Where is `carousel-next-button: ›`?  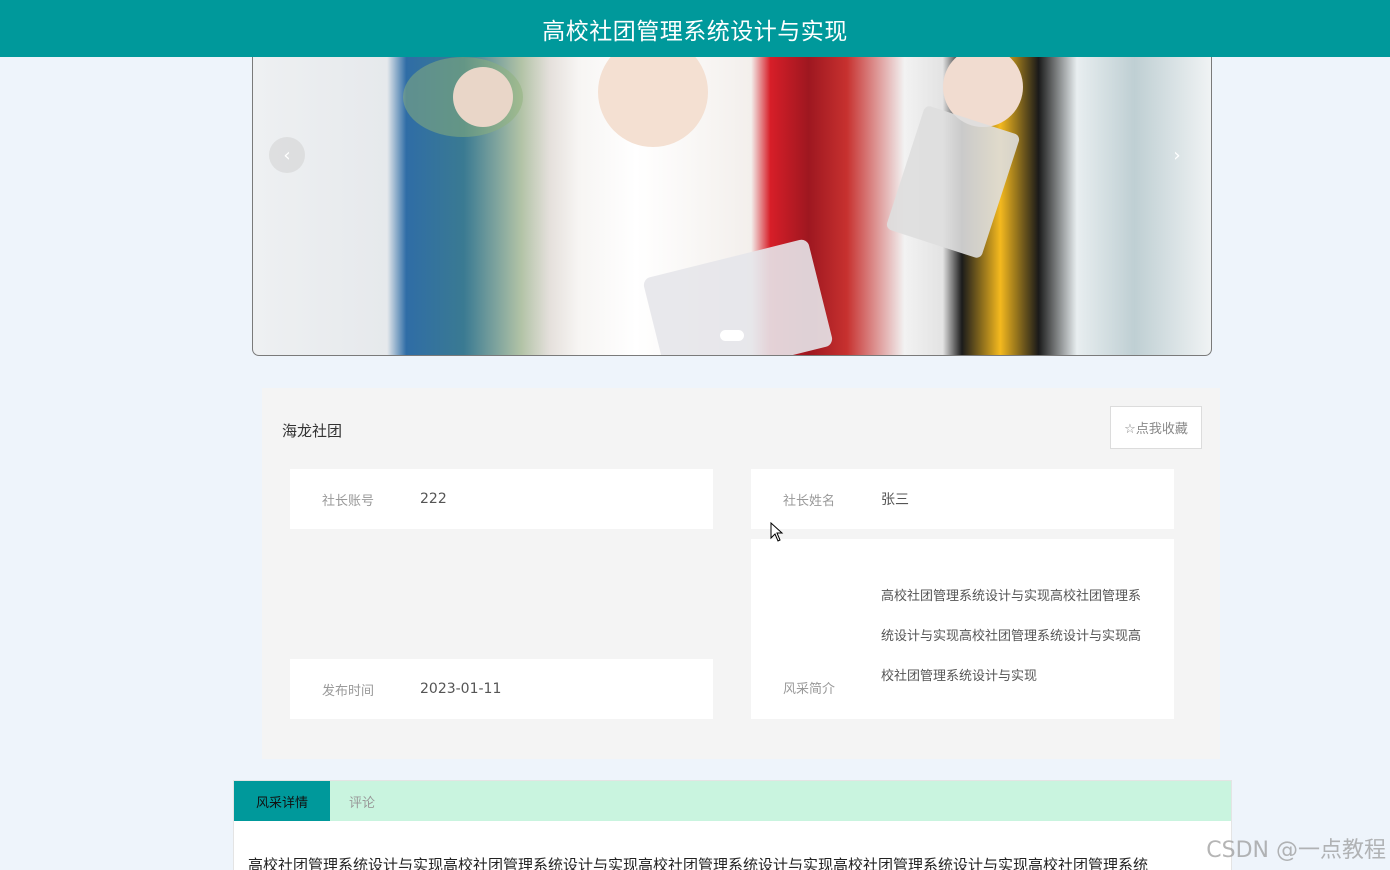
carousel-next-button: › is located at coordinates (1177, 155).